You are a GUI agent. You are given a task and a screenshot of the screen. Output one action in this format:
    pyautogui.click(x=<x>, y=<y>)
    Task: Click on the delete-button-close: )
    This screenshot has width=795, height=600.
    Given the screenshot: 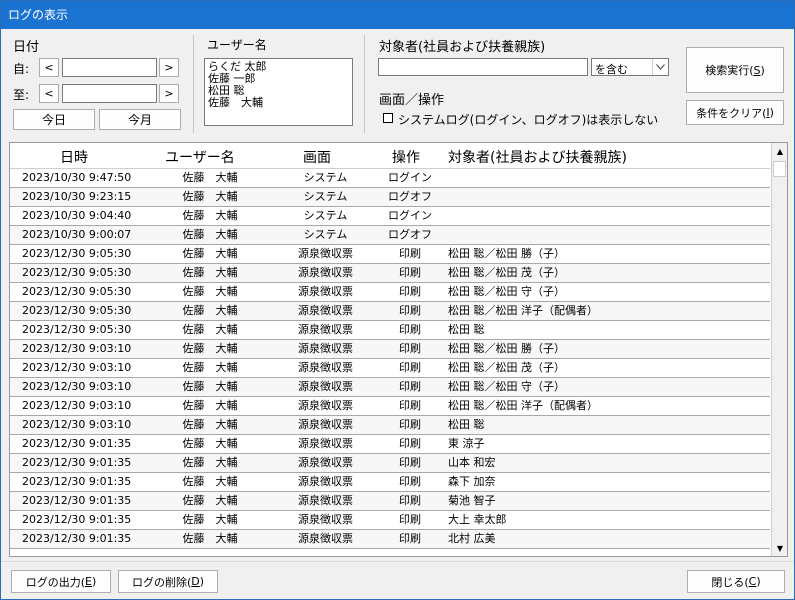 What is the action you would take?
    pyautogui.click(x=202, y=581)
    